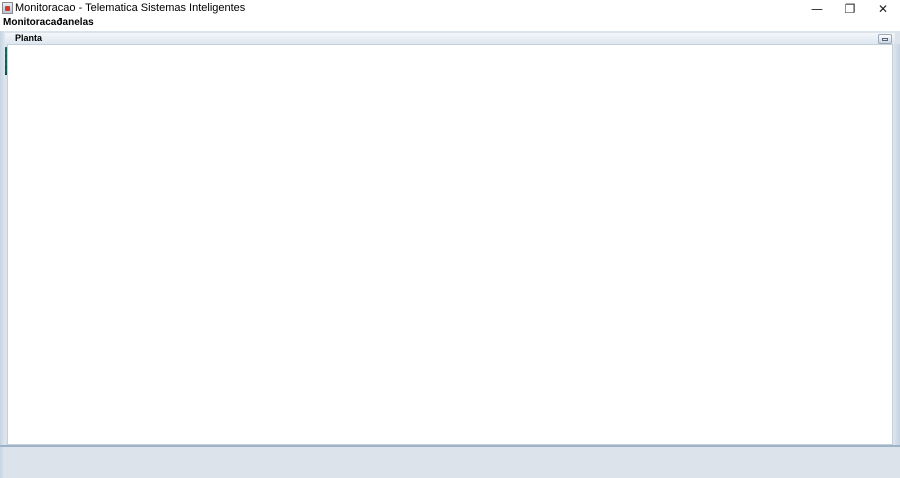 The height and width of the screenshot is (478, 900). What do you see at coordinates (7, 8) in the screenshot?
I see `java-app-icon` at bounding box center [7, 8].